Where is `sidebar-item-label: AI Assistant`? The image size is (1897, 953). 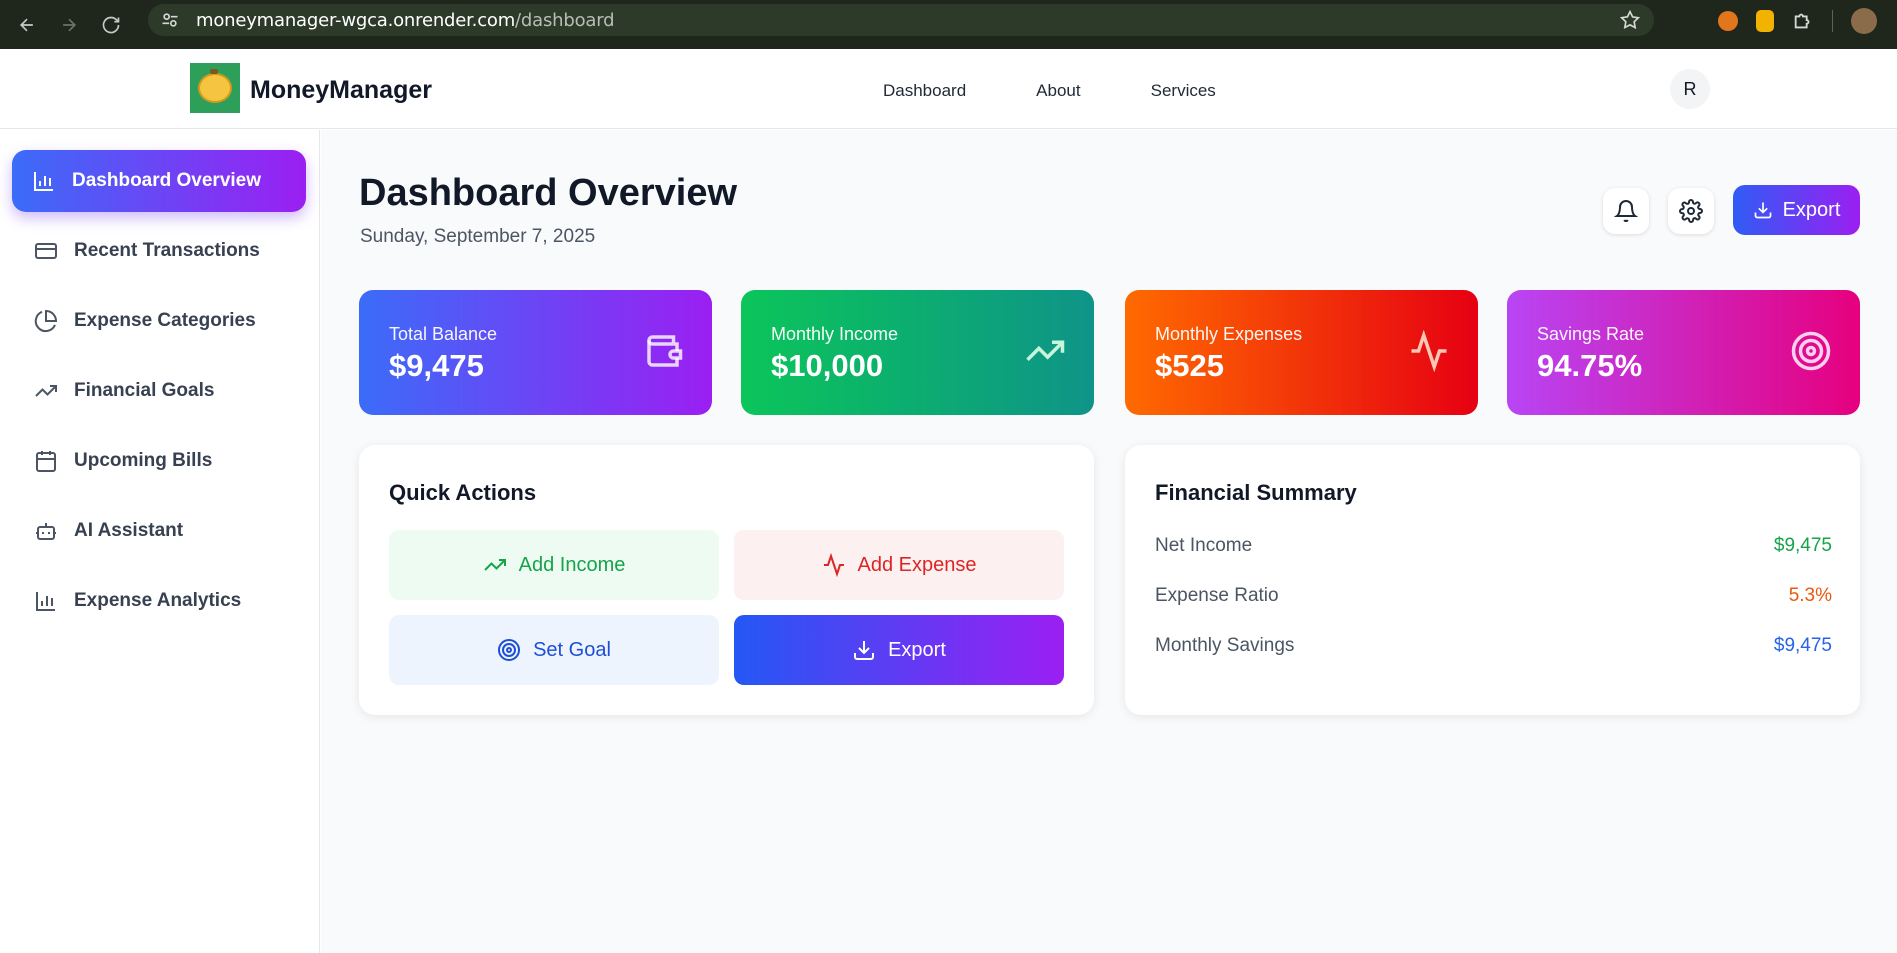
sidebar-item-label: AI Assistant is located at coordinates (129, 530).